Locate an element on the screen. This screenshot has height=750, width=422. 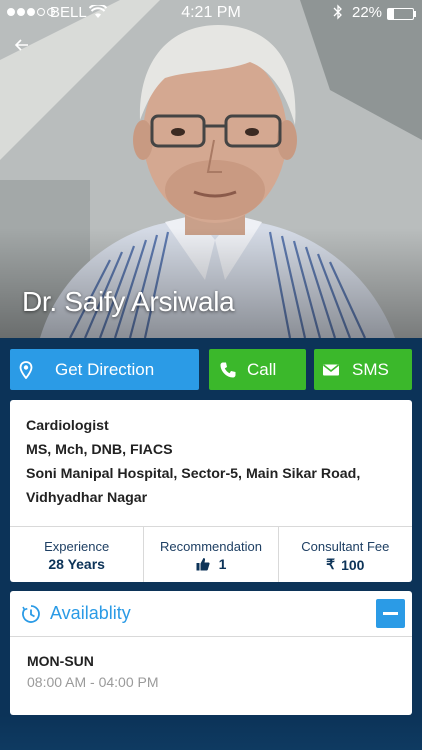
consultant-fee-stat: Consultant Fee ₹ 100 is located at coordinates (345, 554).